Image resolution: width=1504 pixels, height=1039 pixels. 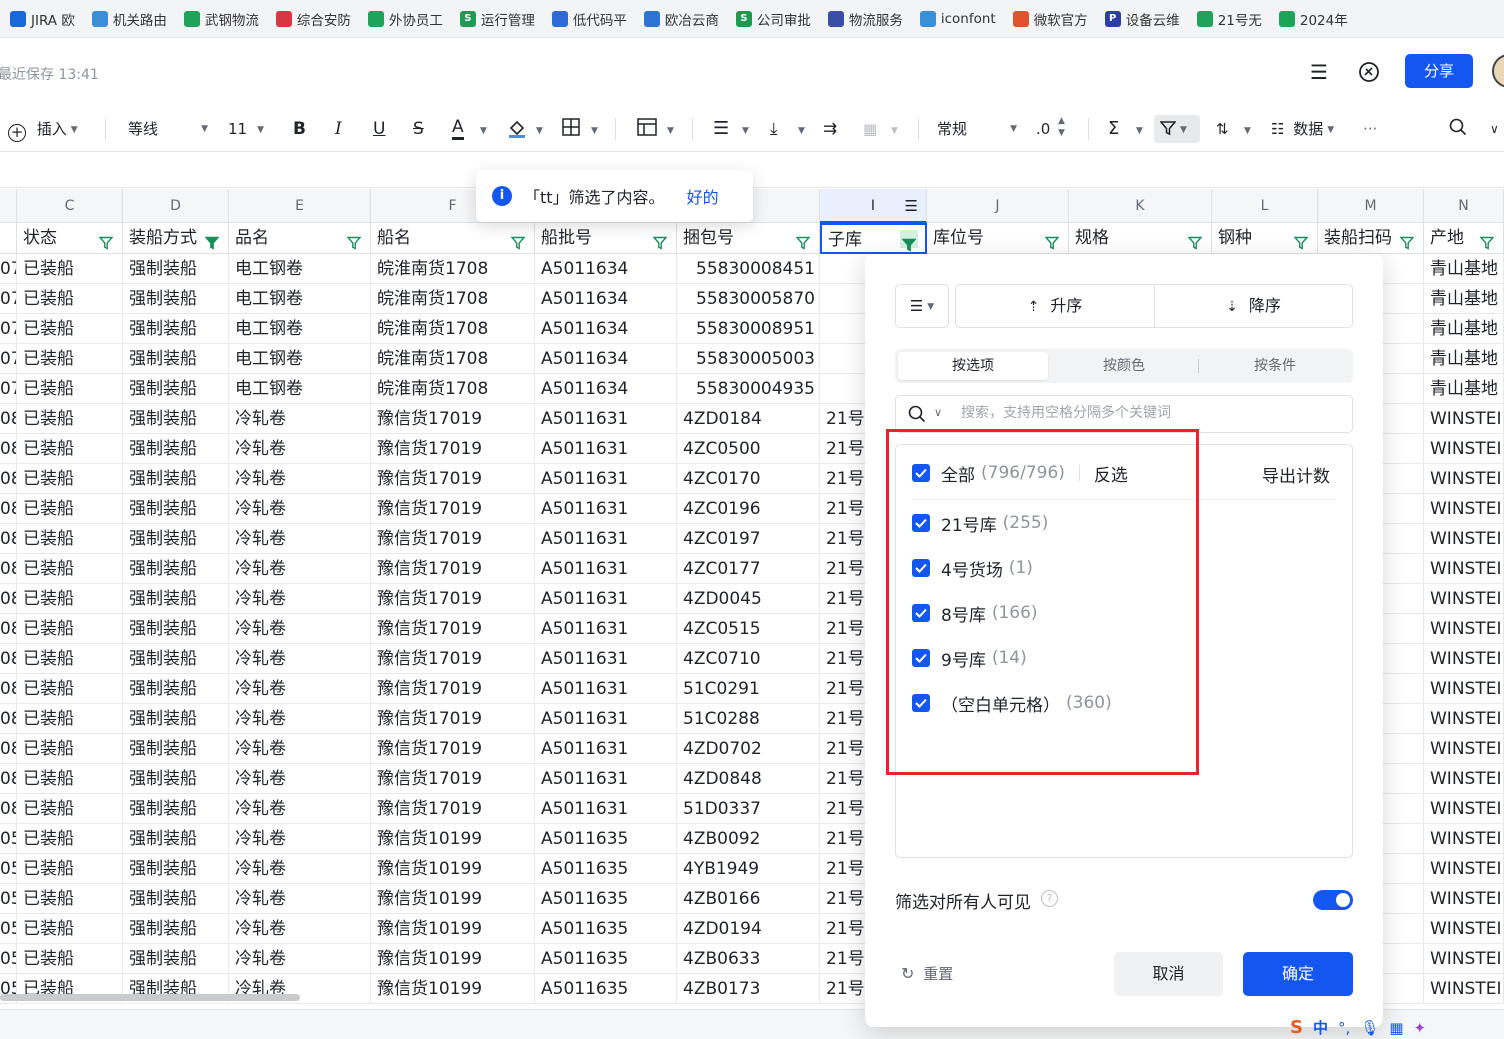 I want to click on table-cell: 4ZC0197, so click(x=748, y=539).